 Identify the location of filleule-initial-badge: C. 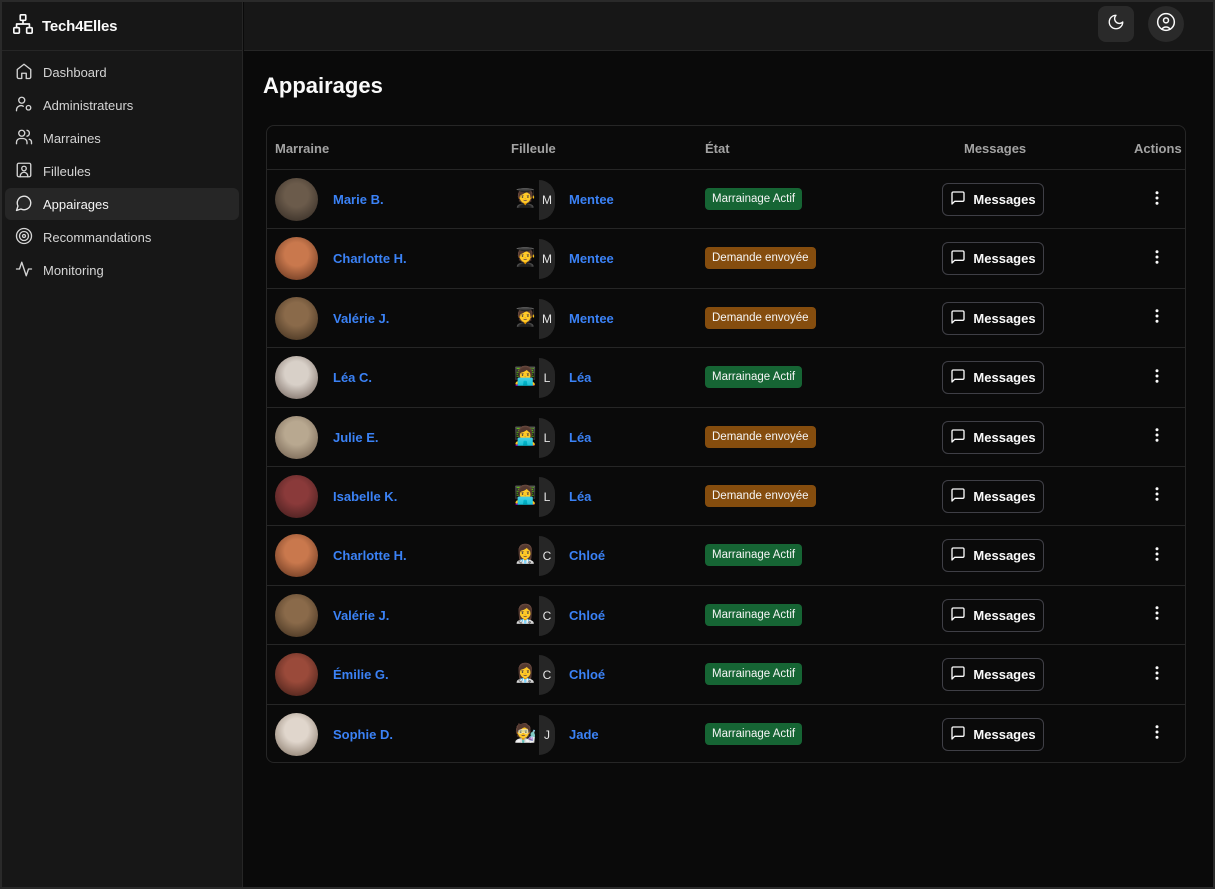
(547, 556).